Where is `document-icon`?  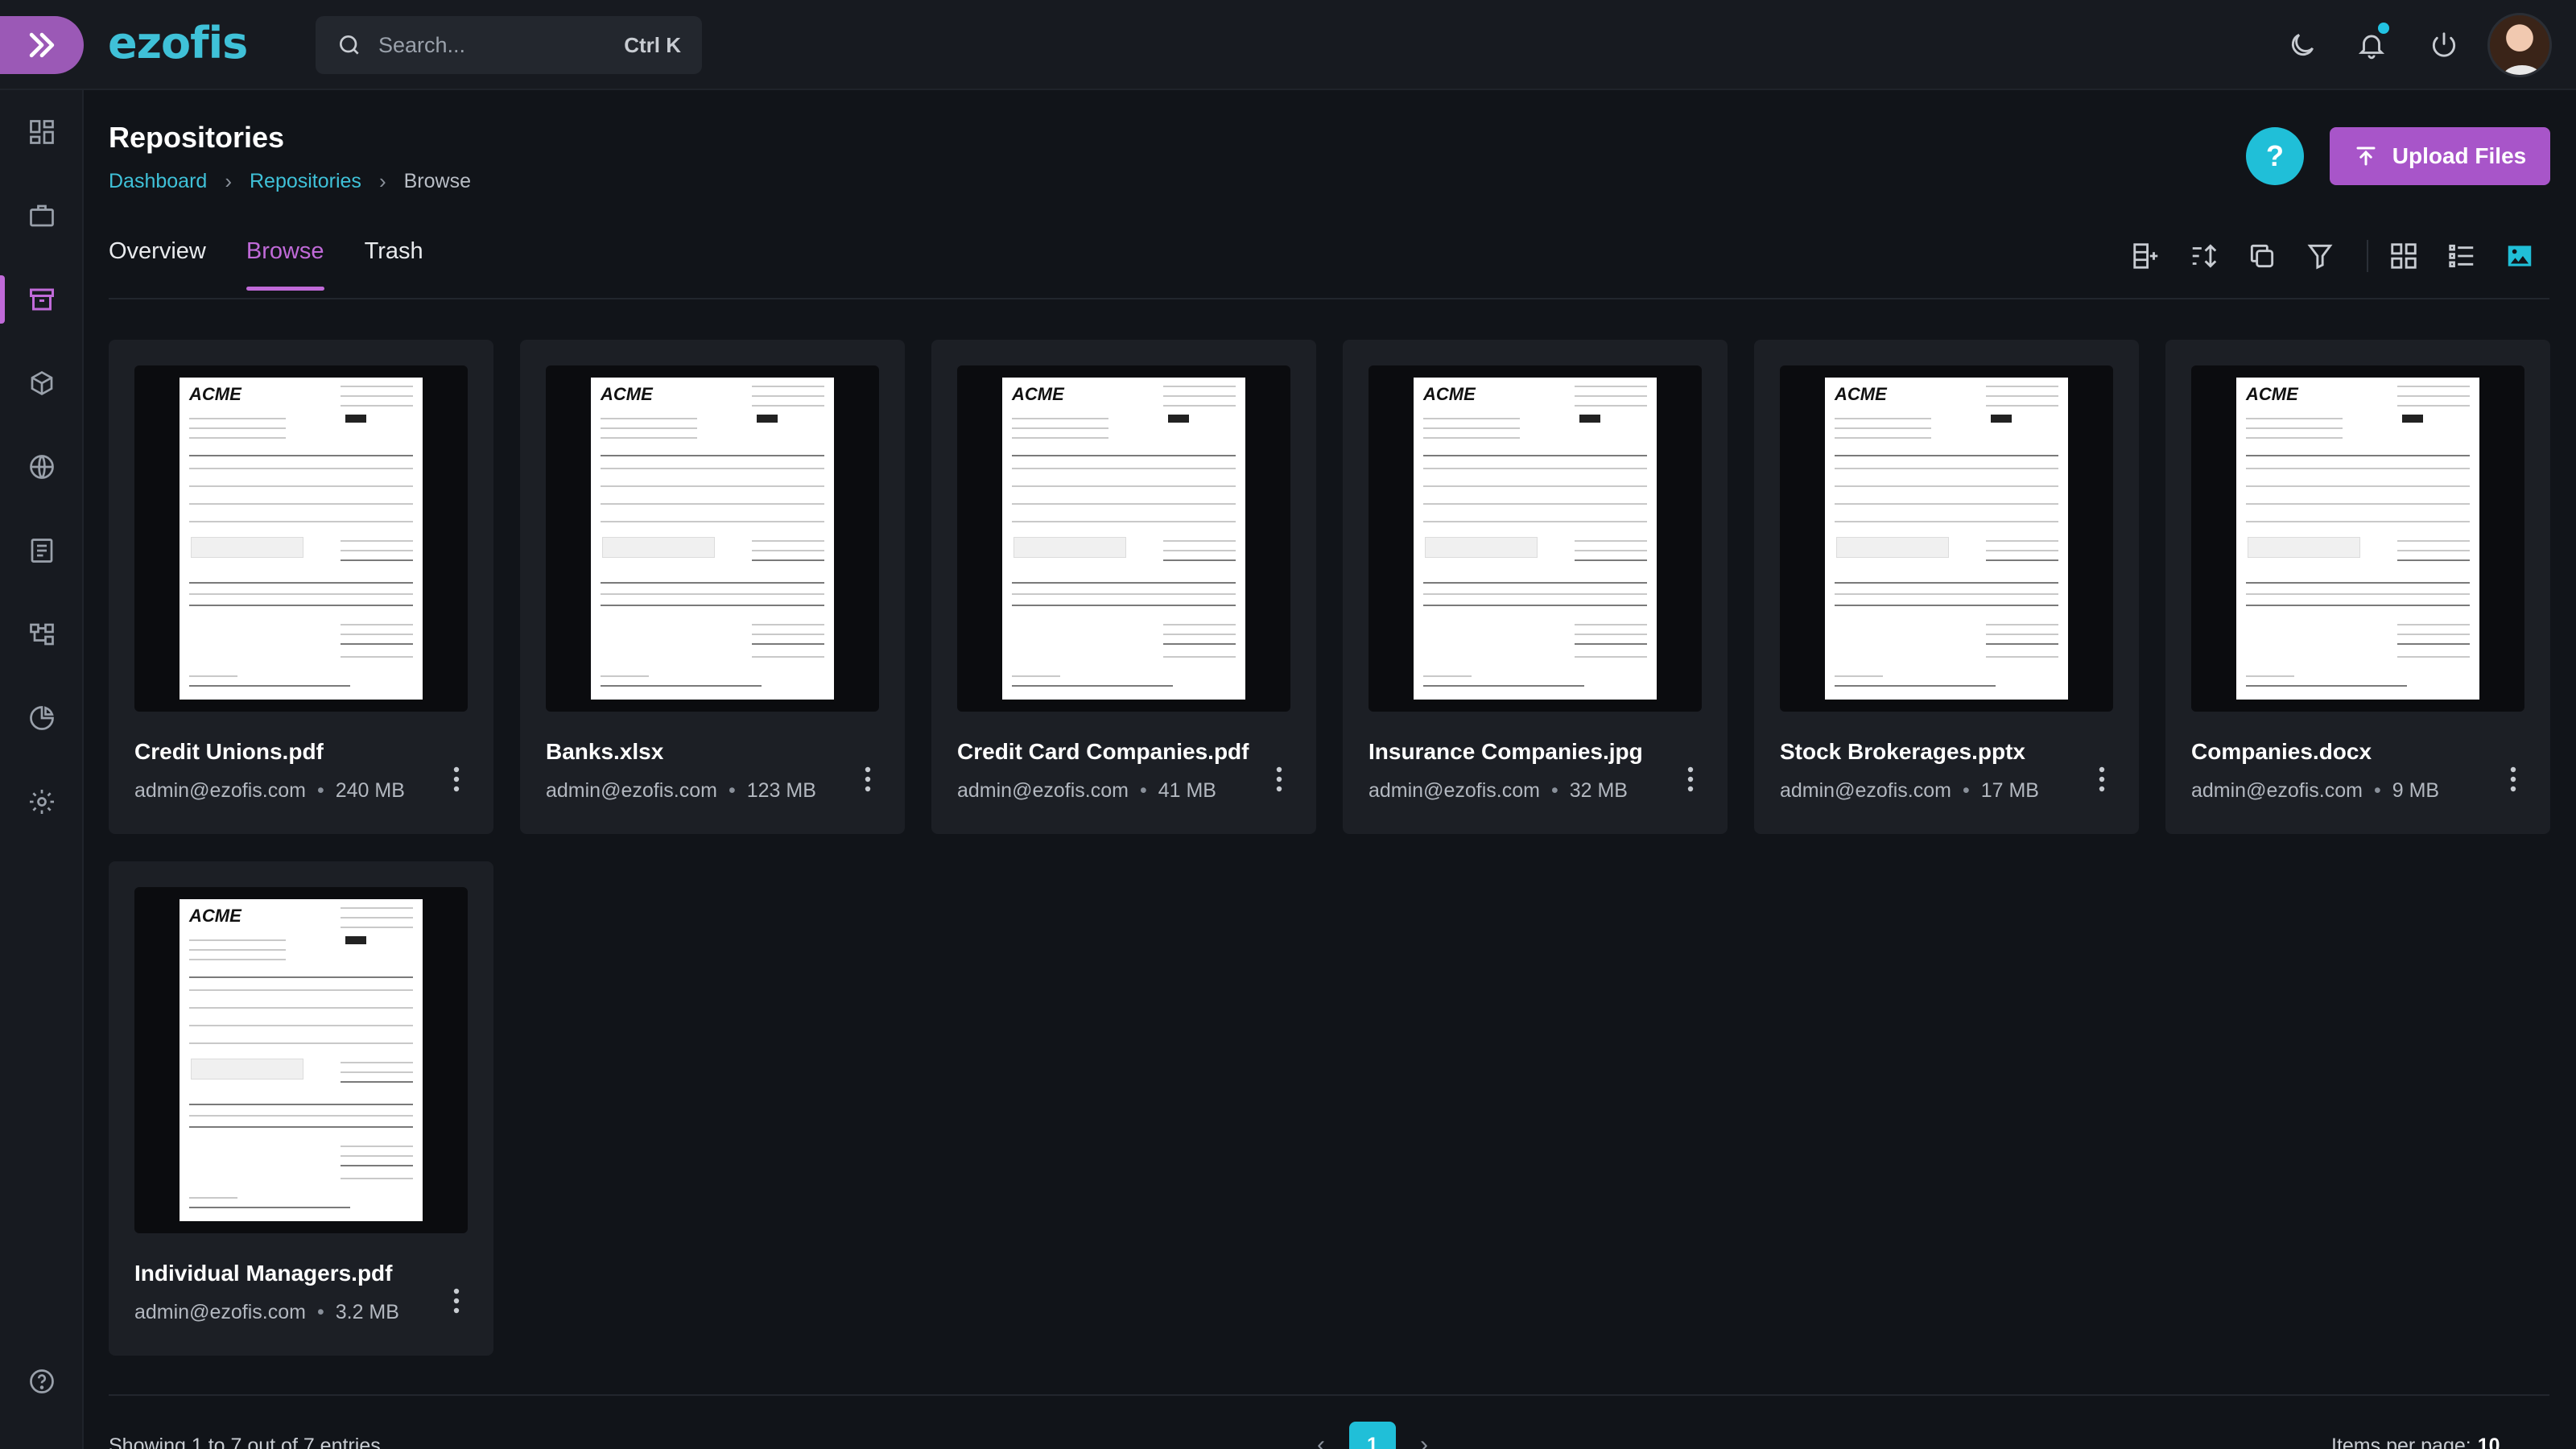 document-icon is located at coordinates (42, 551).